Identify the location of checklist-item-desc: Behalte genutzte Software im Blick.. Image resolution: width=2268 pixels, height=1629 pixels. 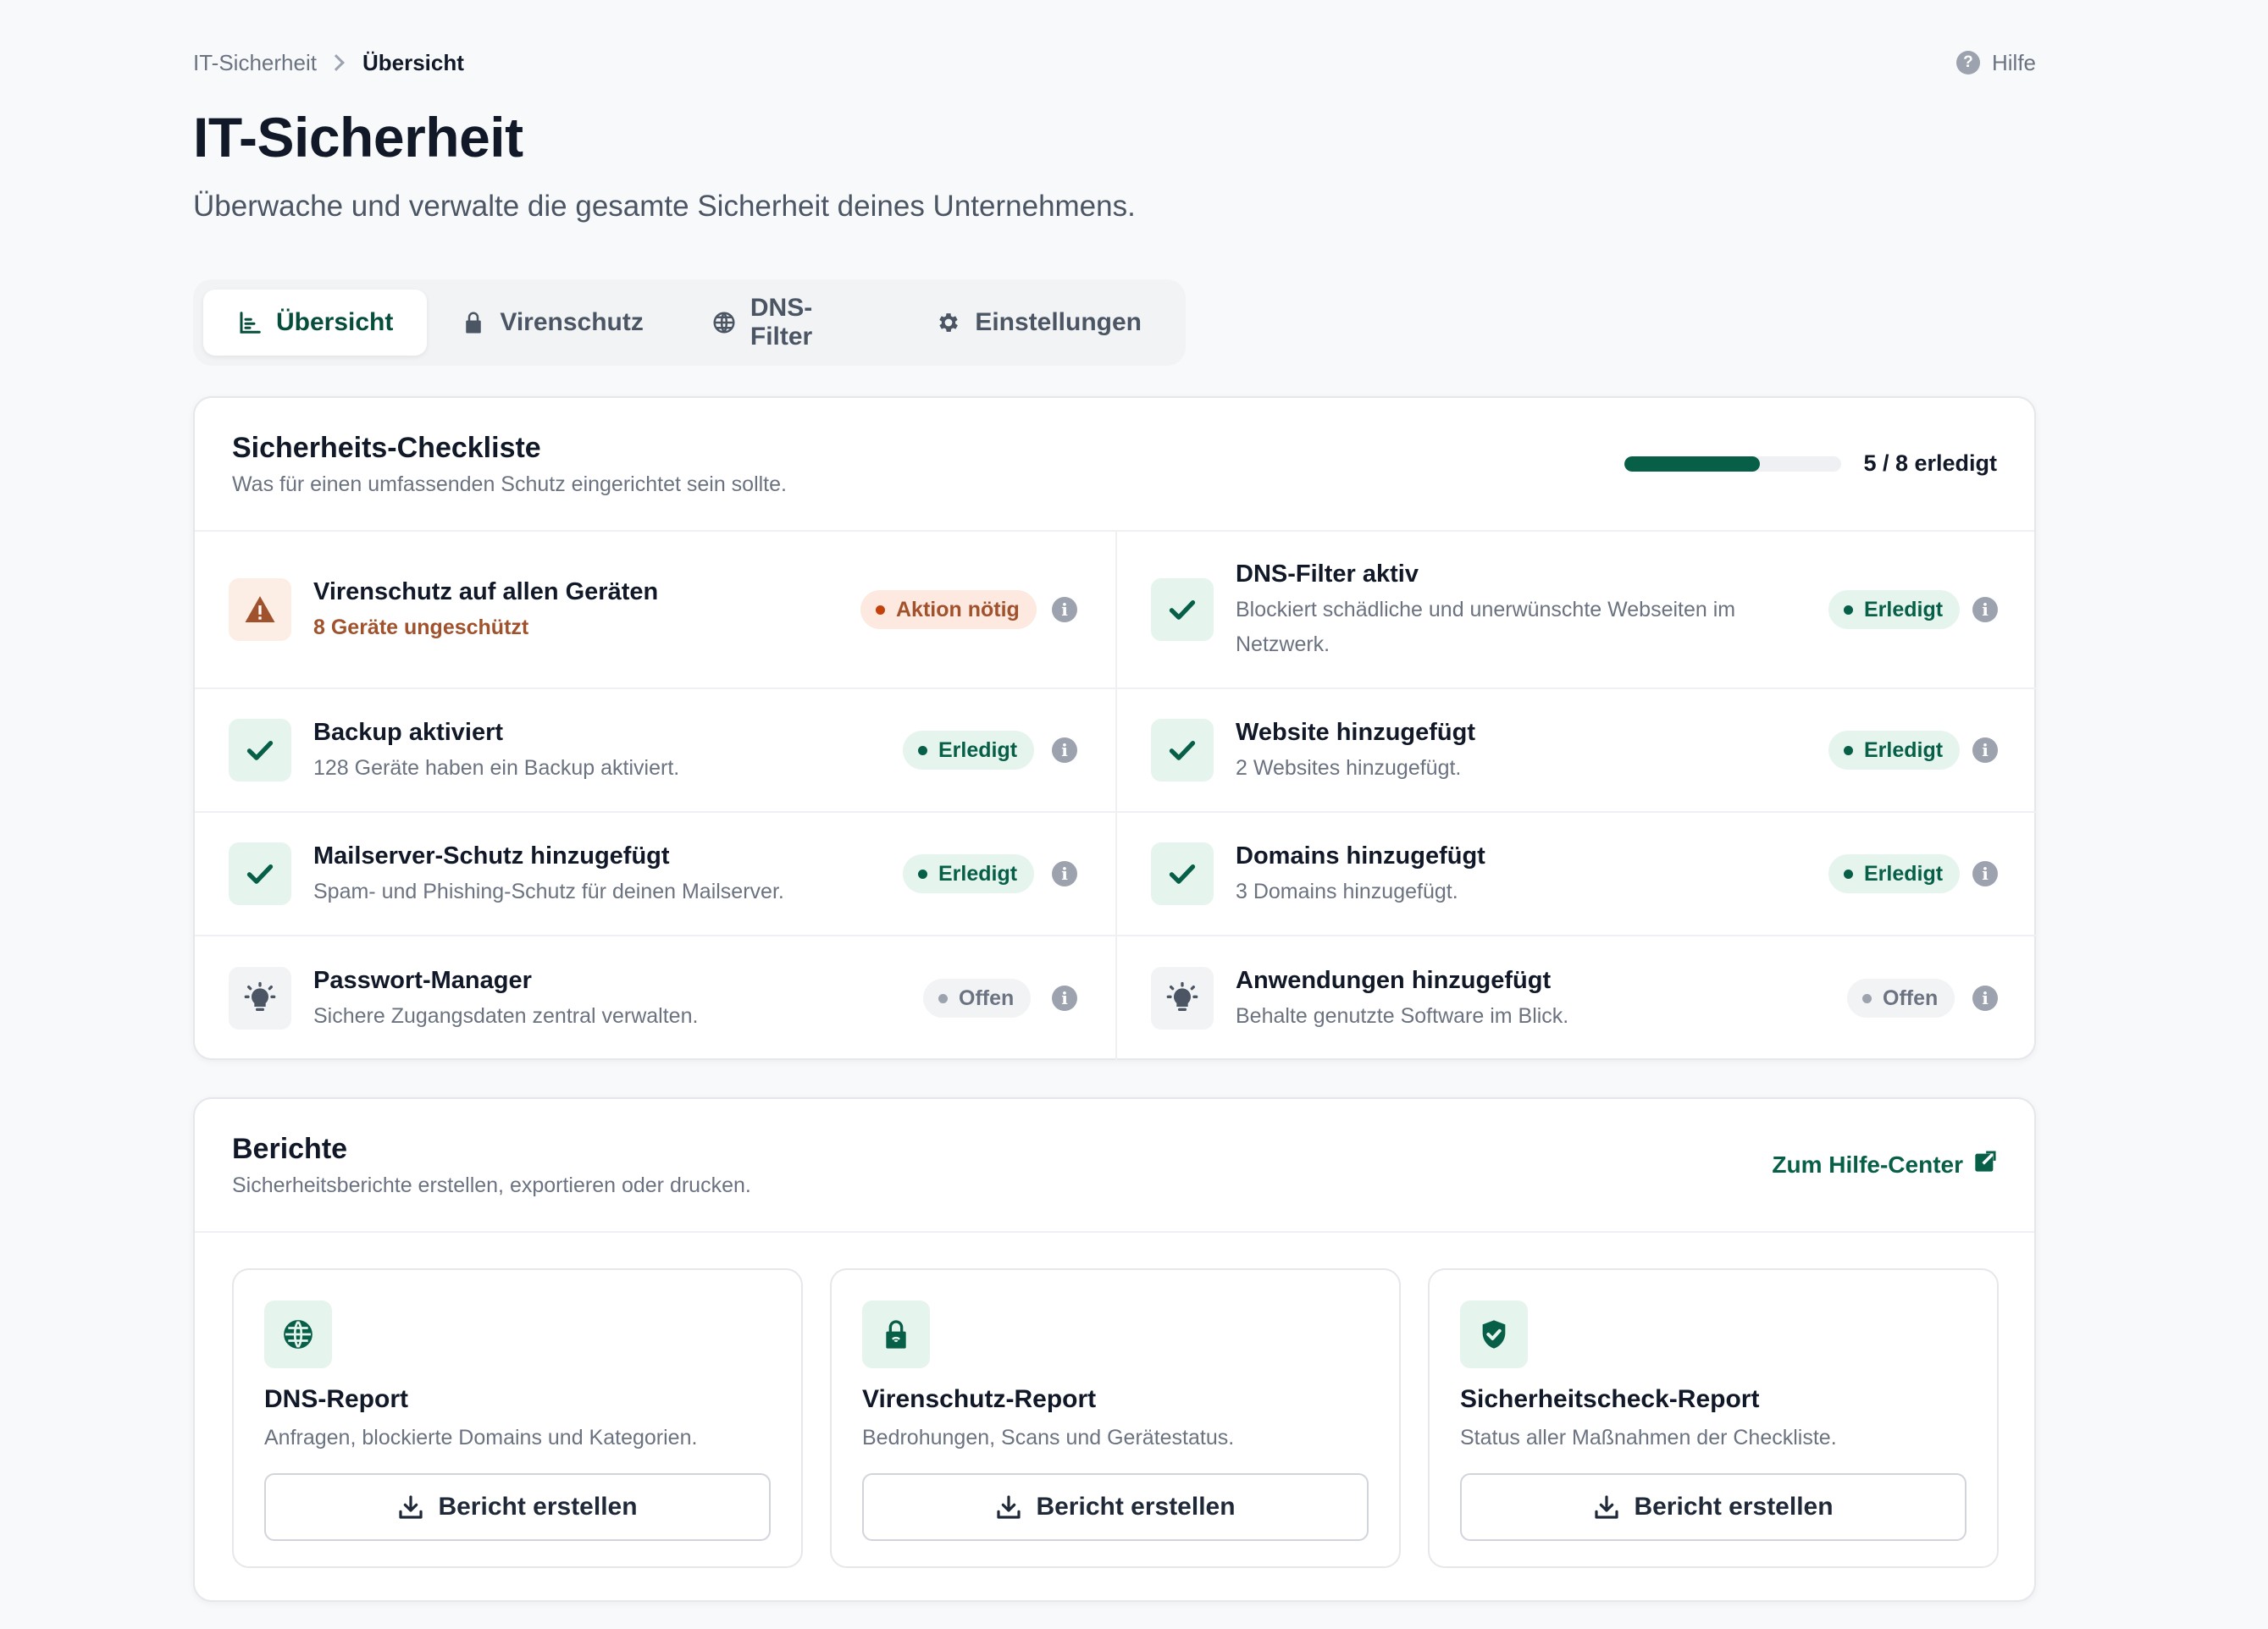
(1403, 1015).